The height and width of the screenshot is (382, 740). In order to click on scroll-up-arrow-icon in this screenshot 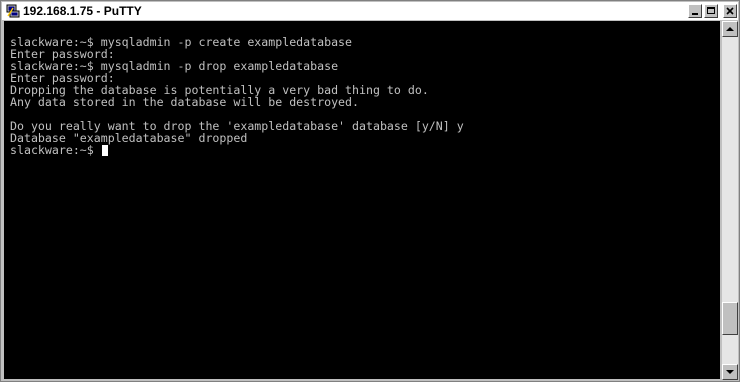, I will do `click(730, 29)`.